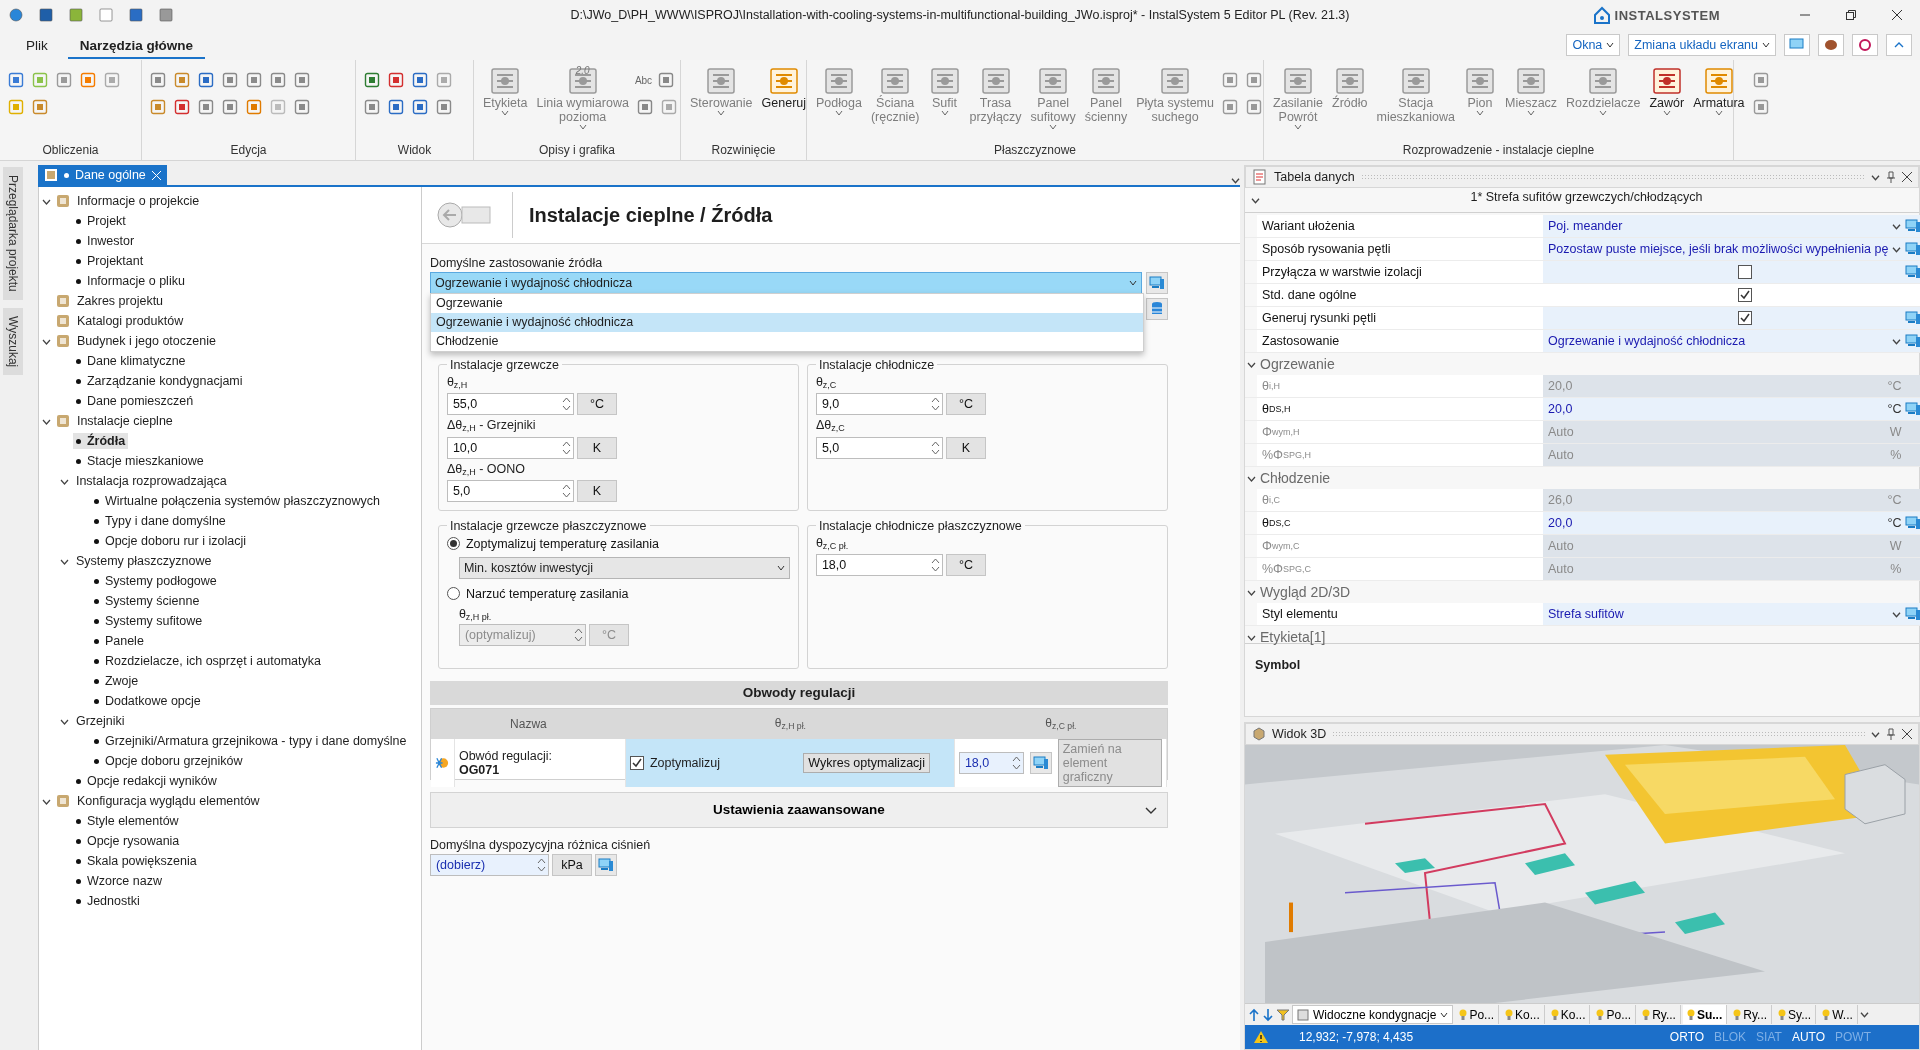  Describe the element at coordinates (1808, 1037) in the screenshot. I see `status-toggle: AUTO` at that location.